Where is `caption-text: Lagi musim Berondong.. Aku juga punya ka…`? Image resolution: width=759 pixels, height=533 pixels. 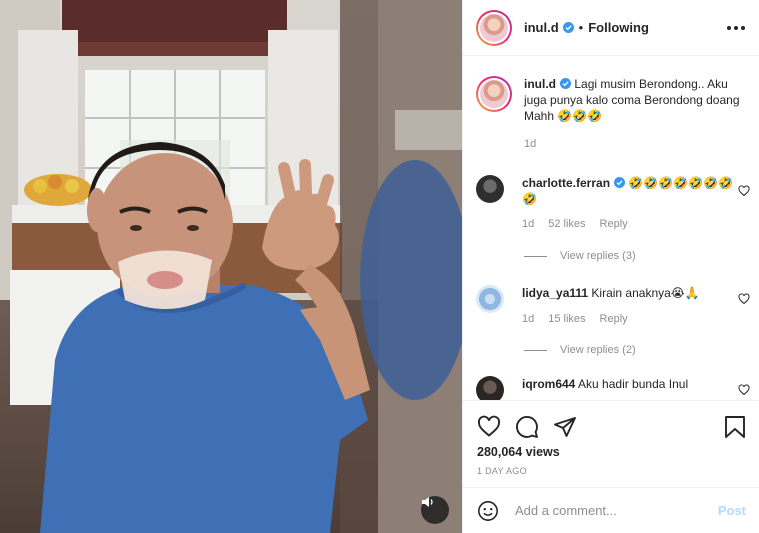
caption-text: Lagi musim Berondong.. Aku juga punya ka… is located at coordinates (632, 100).